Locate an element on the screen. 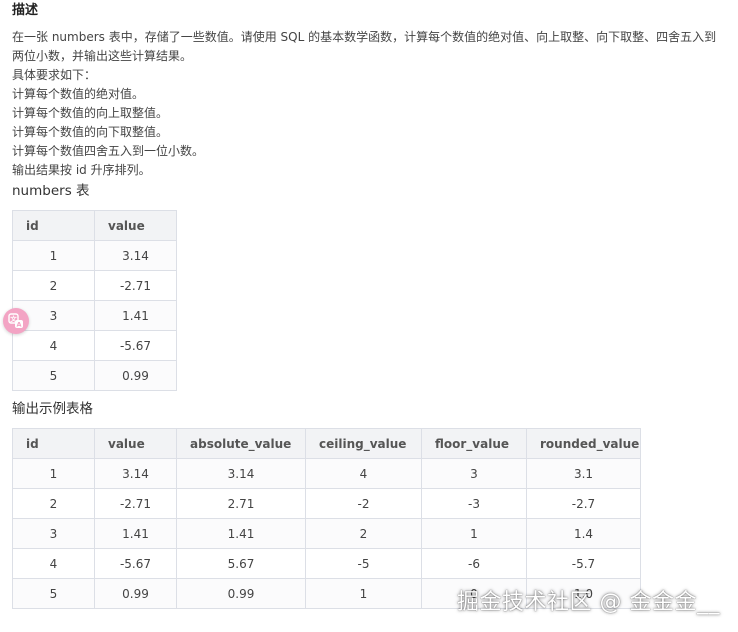 The width and height of the screenshot is (738, 632). column-header-floor-value: floor_value is located at coordinates (474, 443).